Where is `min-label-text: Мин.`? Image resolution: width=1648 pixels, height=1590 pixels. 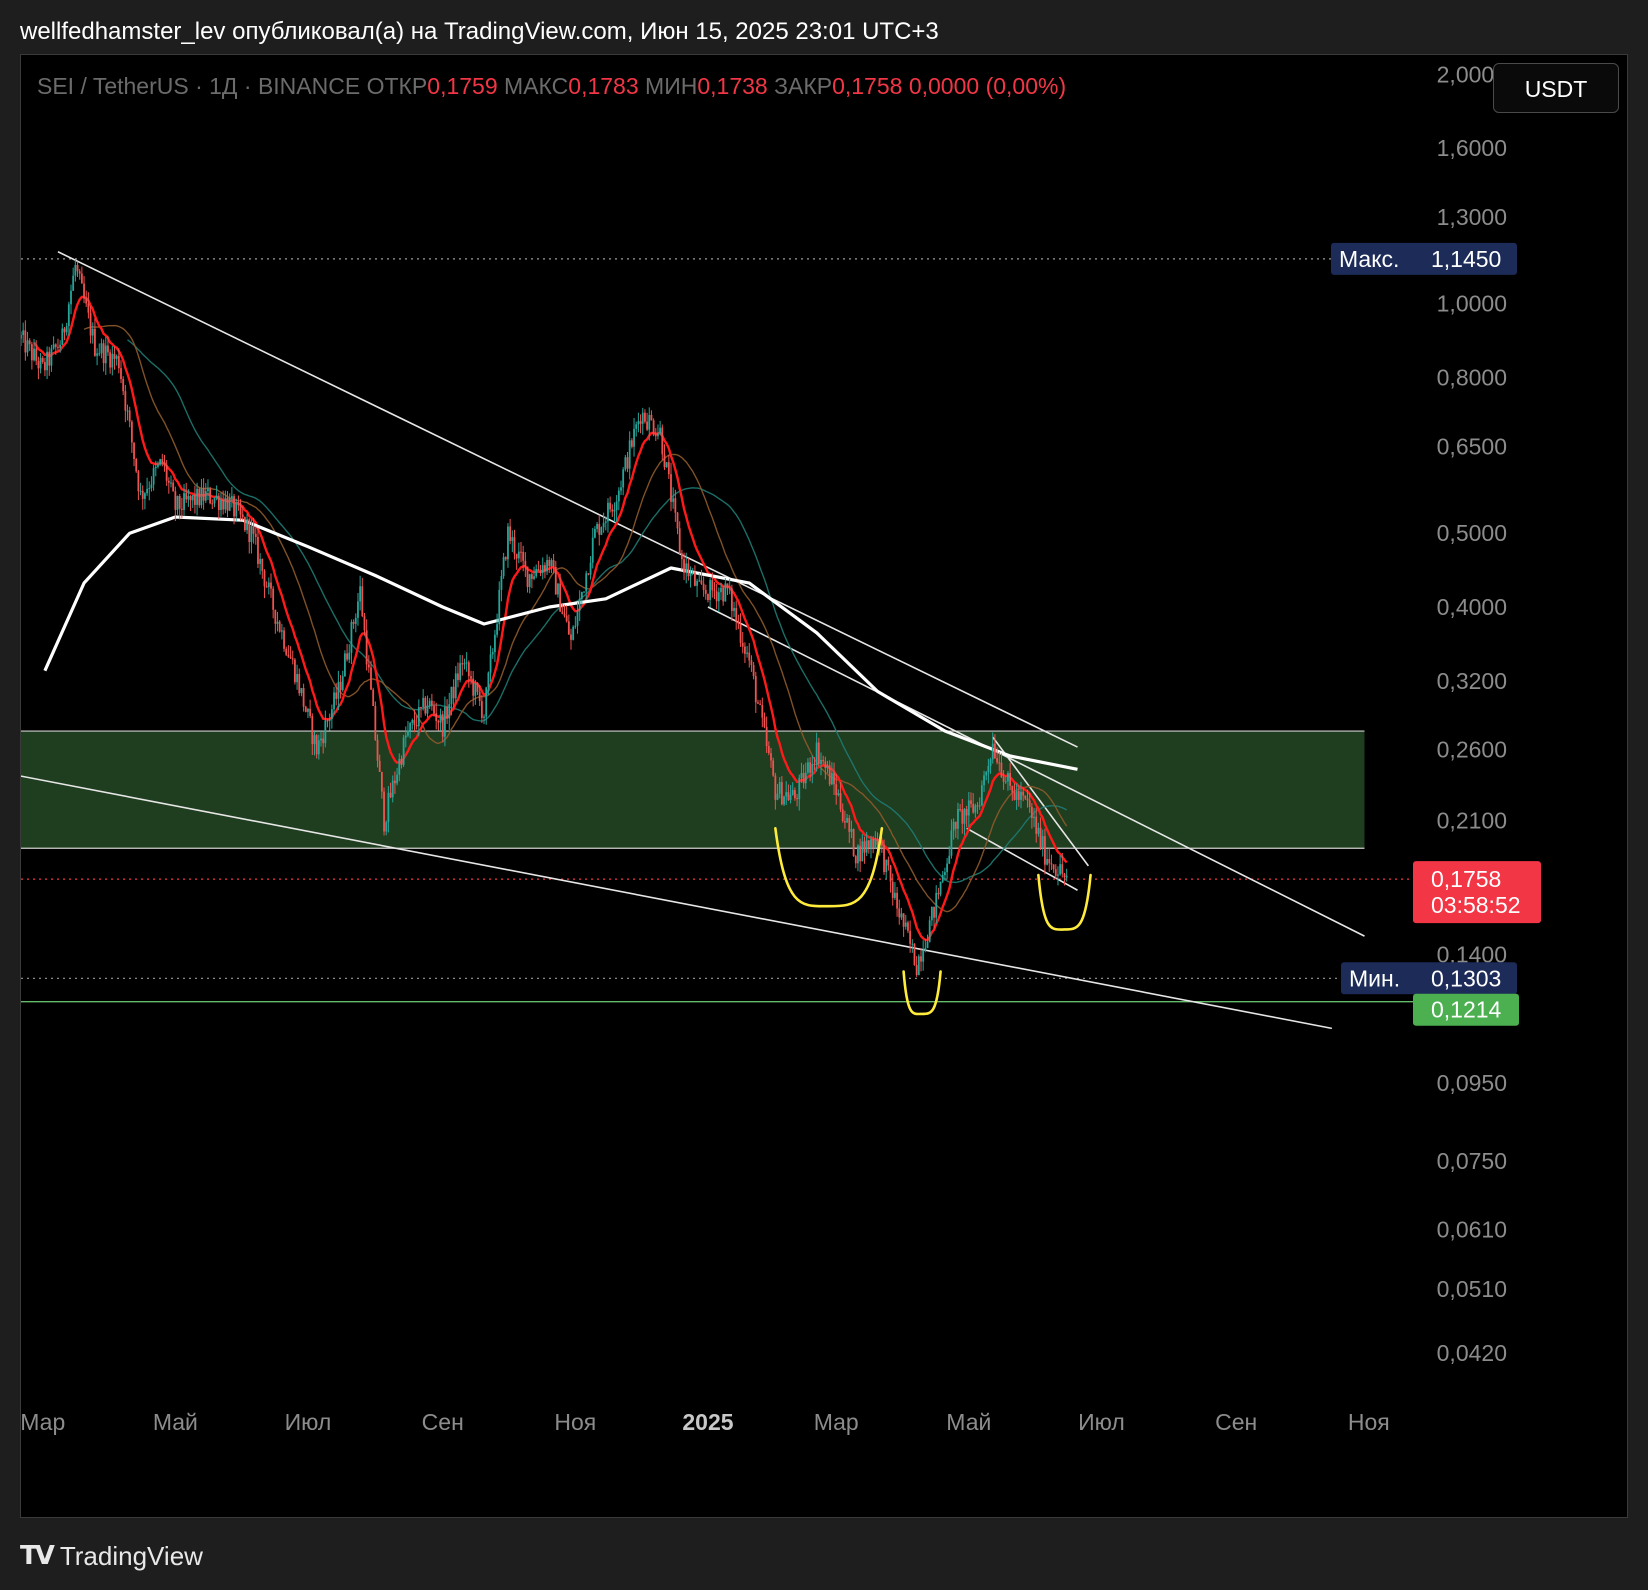
min-label-text: Мин. is located at coordinates (1374, 978).